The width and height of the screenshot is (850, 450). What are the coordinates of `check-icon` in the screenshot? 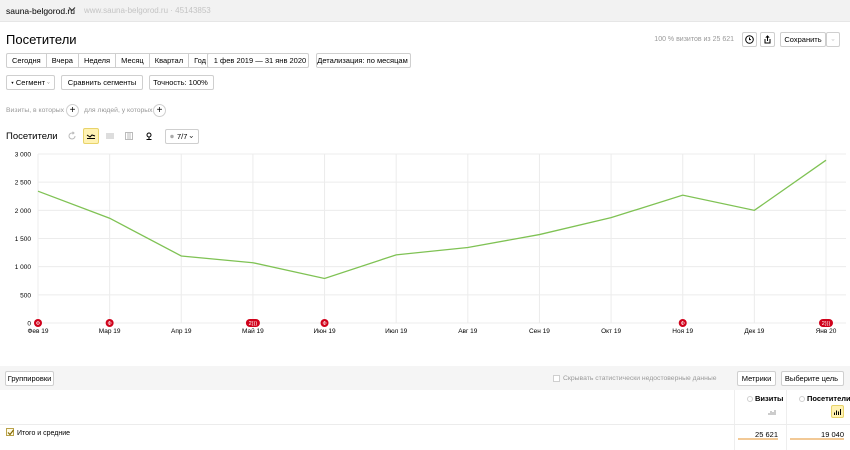 It's located at (10, 432).